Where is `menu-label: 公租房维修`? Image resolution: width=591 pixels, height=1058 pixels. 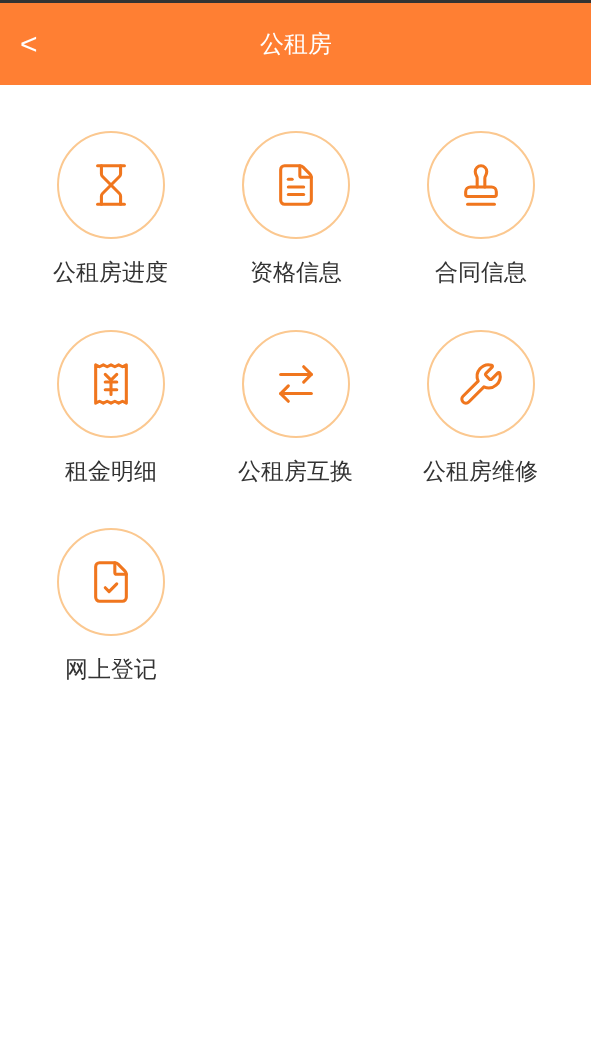 menu-label: 公租房维修 is located at coordinates (480, 470).